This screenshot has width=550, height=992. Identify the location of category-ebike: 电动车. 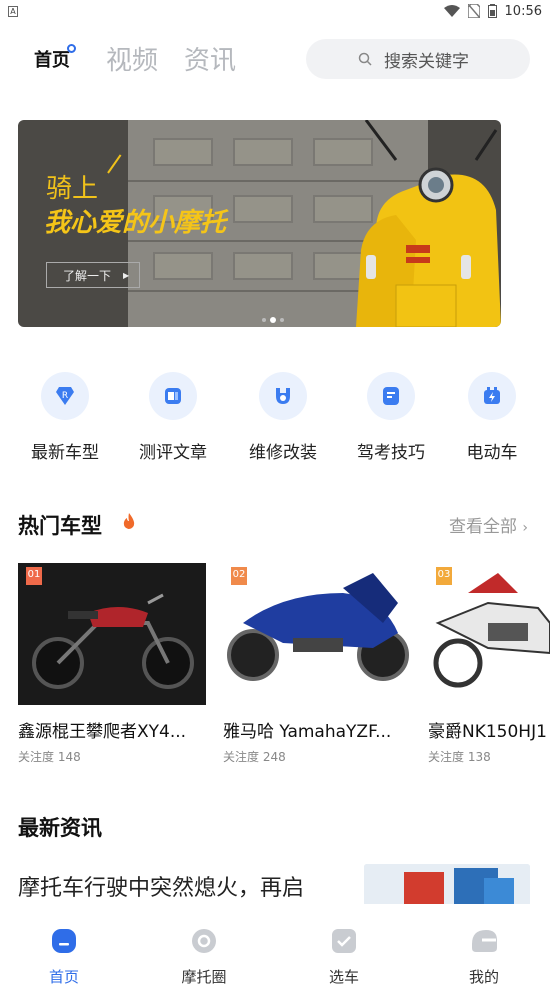
(492, 417).